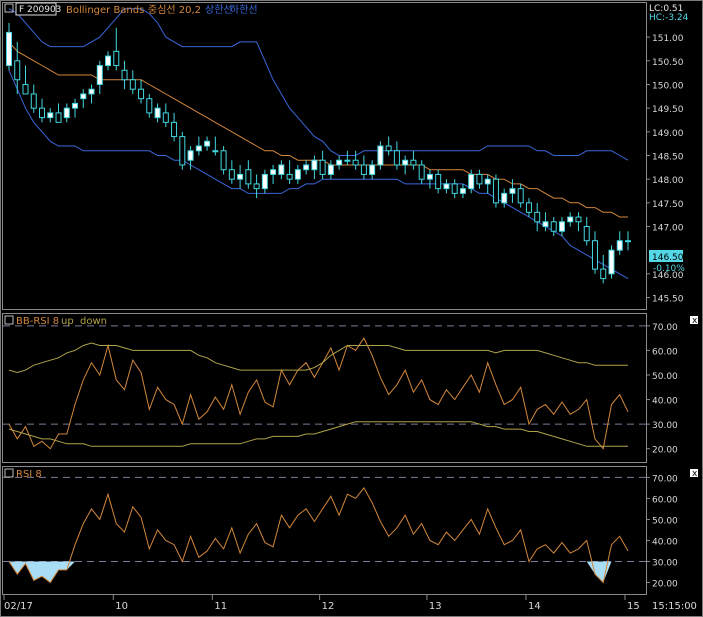 Image resolution: width=703 pixels, height=617 pixels. What do you see at coordinates (18, 606) in the screenshot?
I see `x-tick-label: 02/17` at bounding box center [18, 606].